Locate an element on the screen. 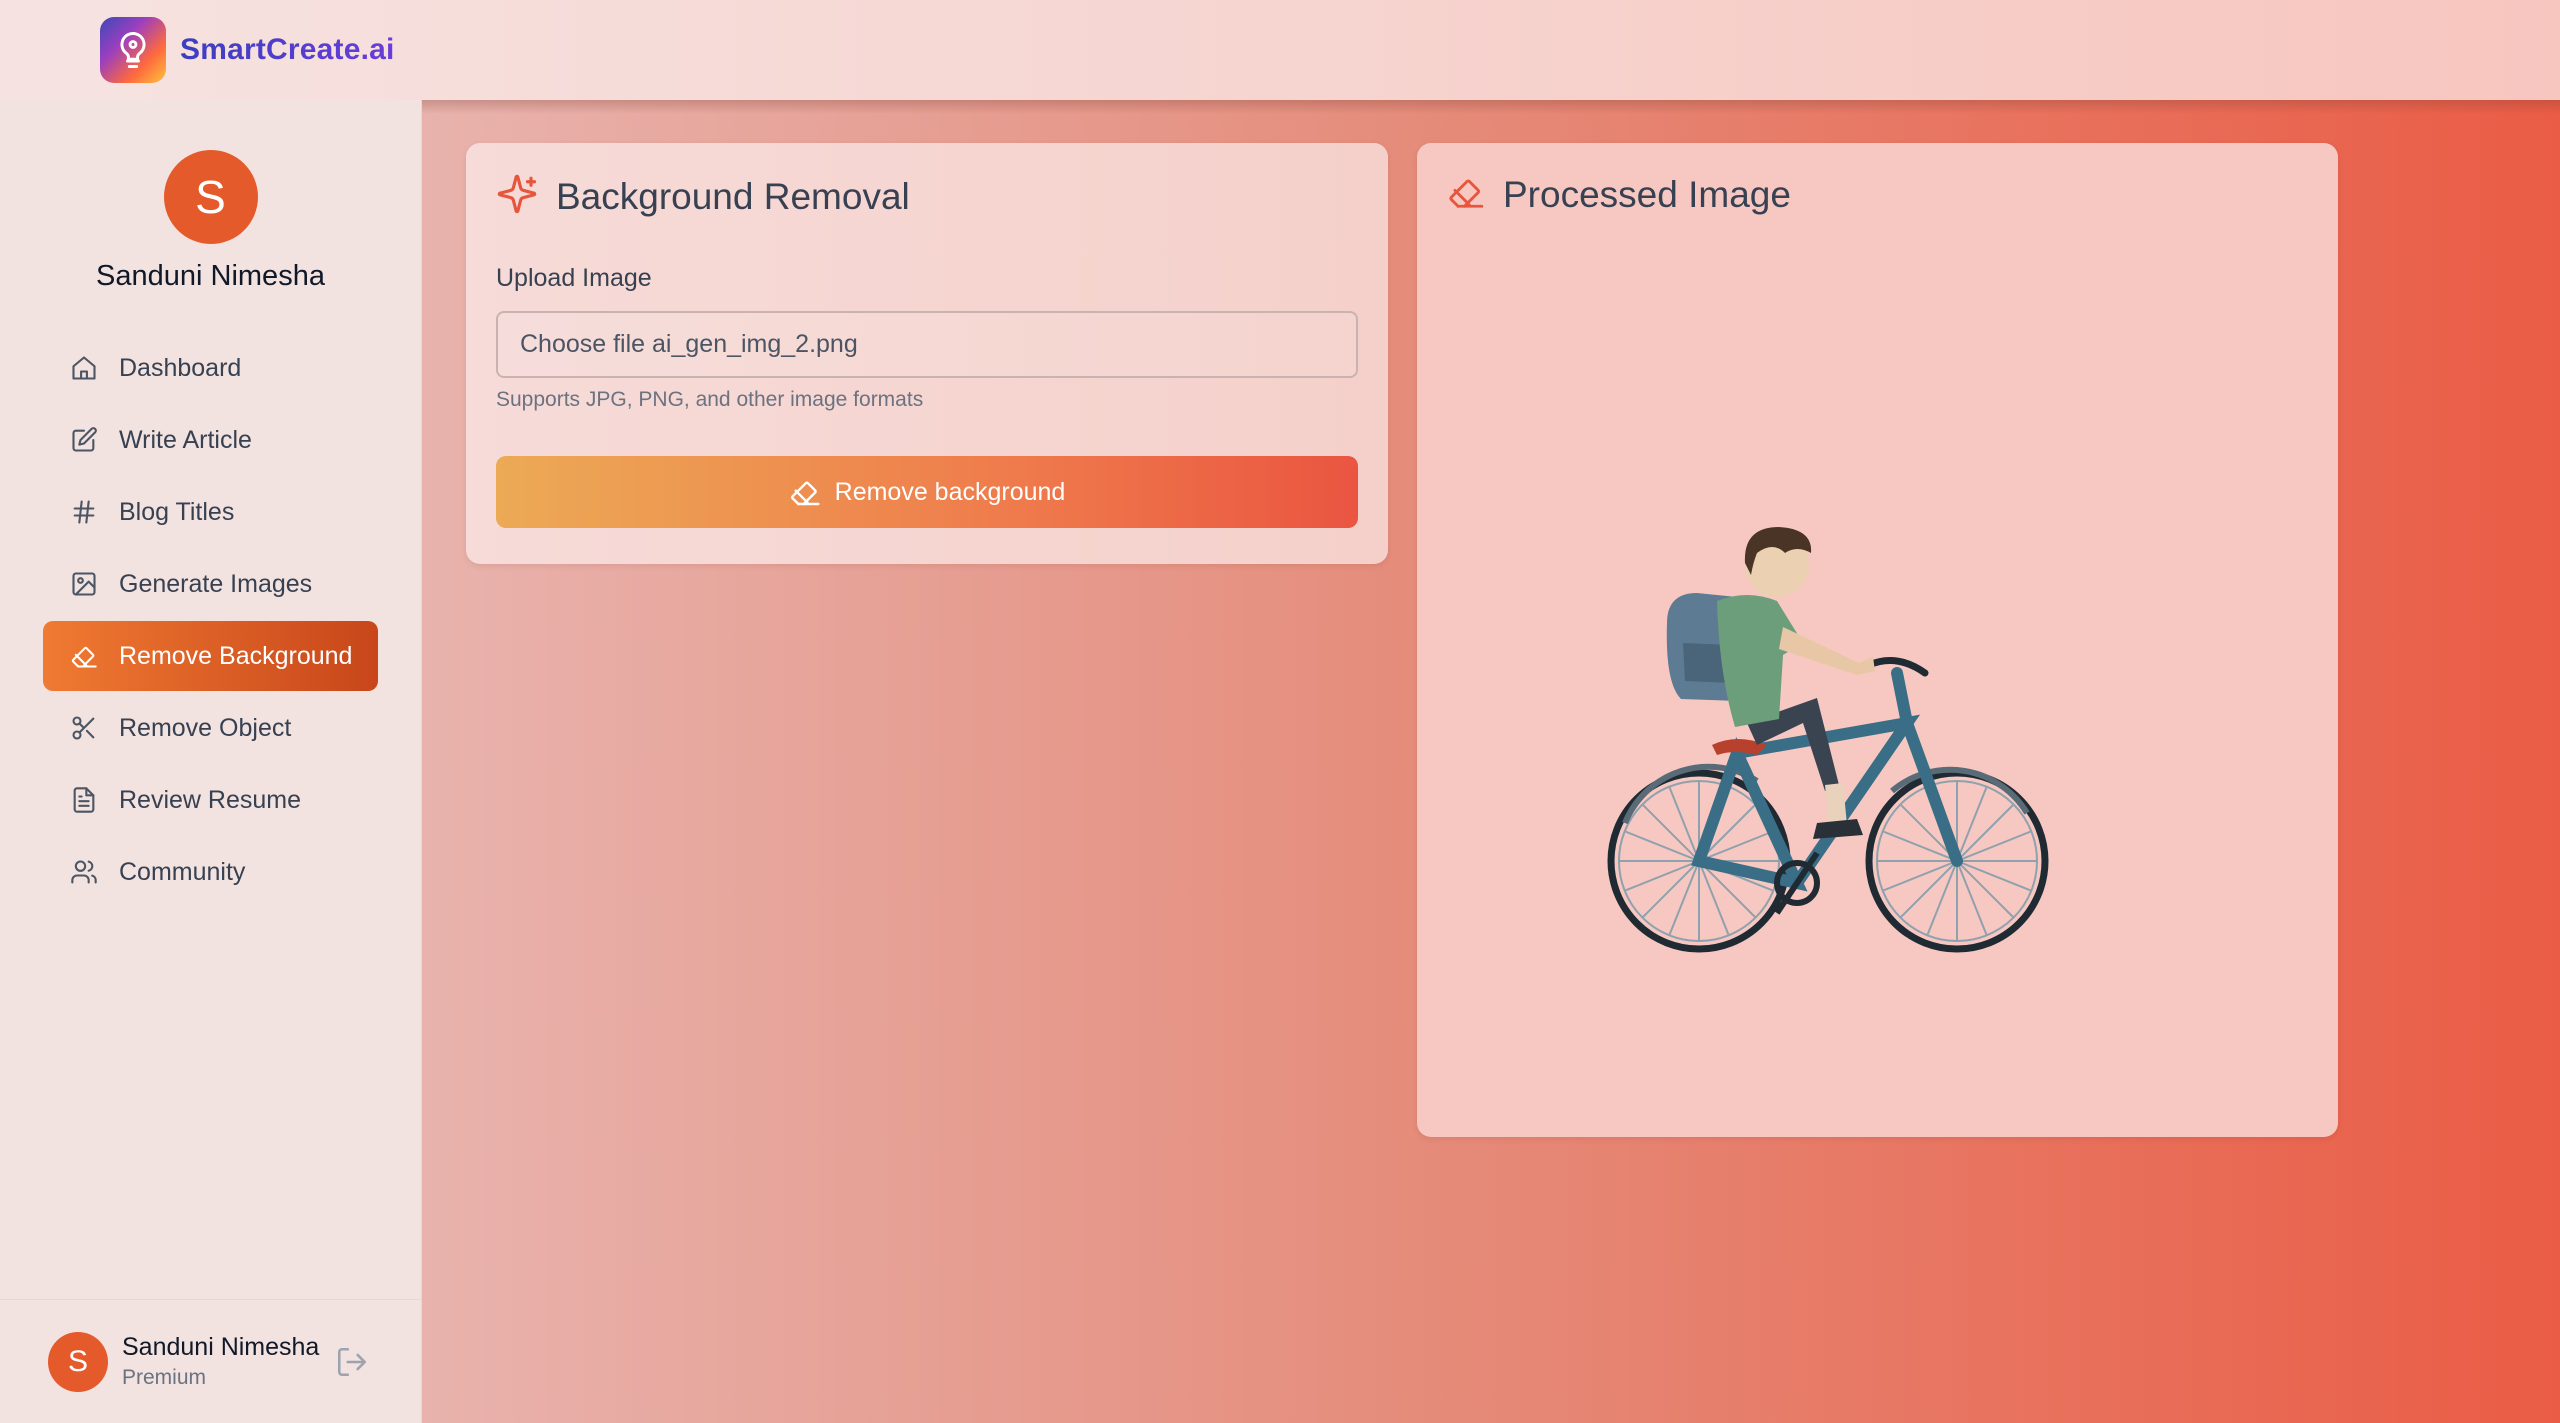 Image resolution: width=2560 pixels, height=1423 pixels. profile-section: S Sanduni Nimesha is located at coordinates (210, 196).